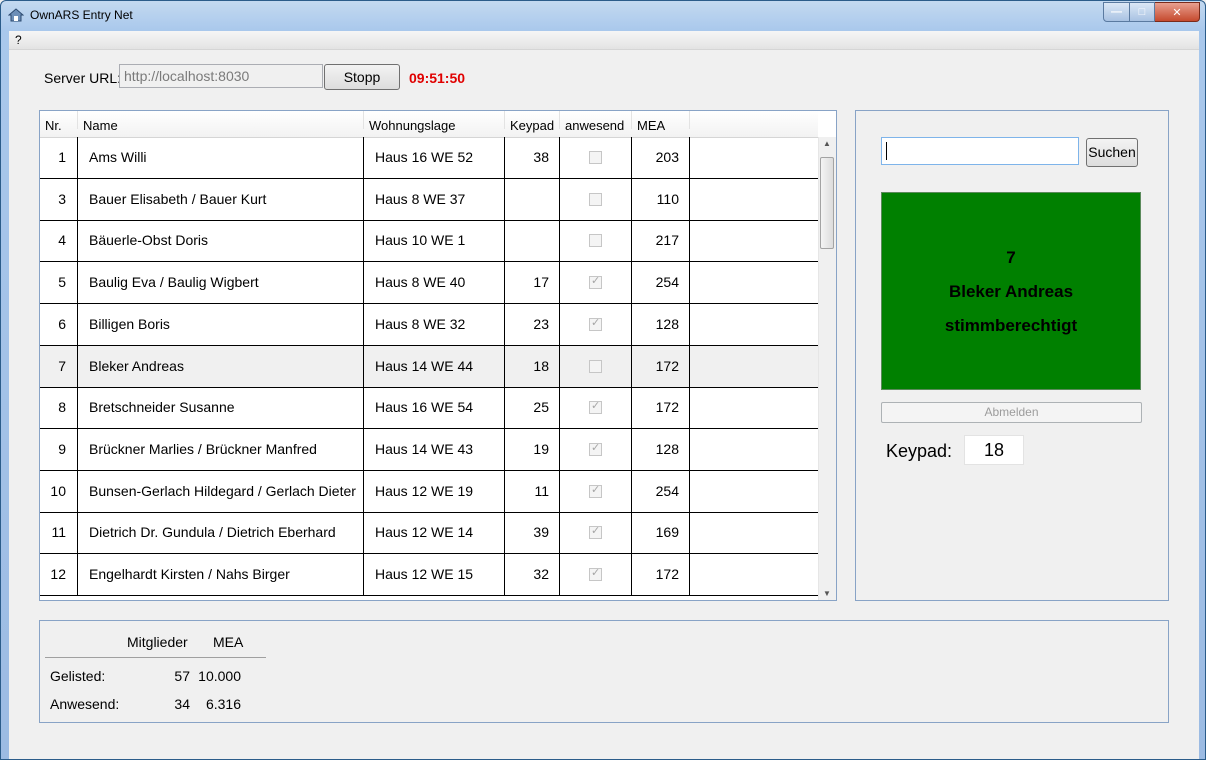 Image resolution: width=1206 pixels, height=760 pixels. I want to click on title-bar: OwnARS Entry Net — □ ✕, so click(603, 16).